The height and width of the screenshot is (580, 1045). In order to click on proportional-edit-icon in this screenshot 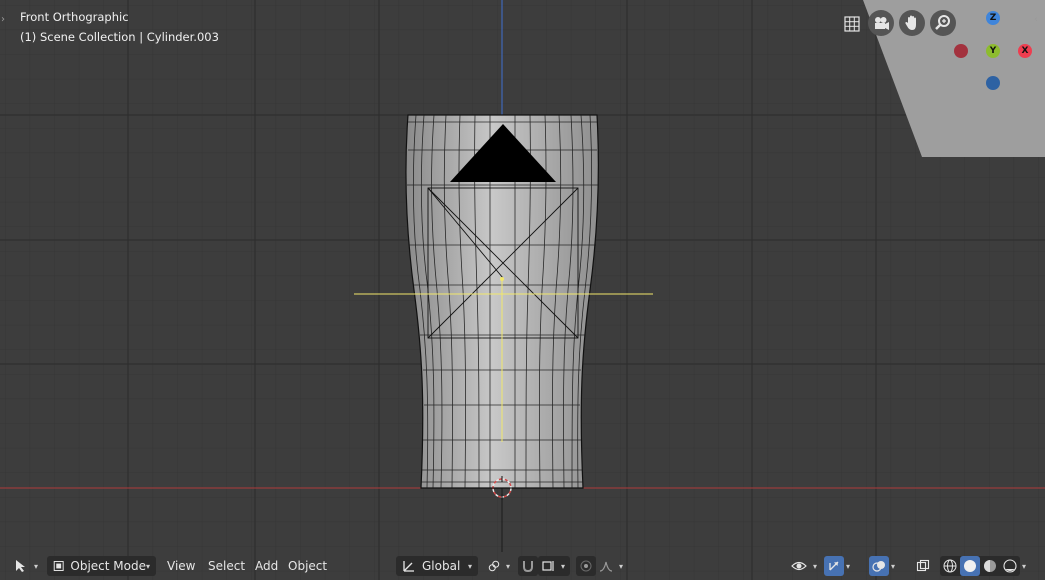, I will do `click(586, 566)`.